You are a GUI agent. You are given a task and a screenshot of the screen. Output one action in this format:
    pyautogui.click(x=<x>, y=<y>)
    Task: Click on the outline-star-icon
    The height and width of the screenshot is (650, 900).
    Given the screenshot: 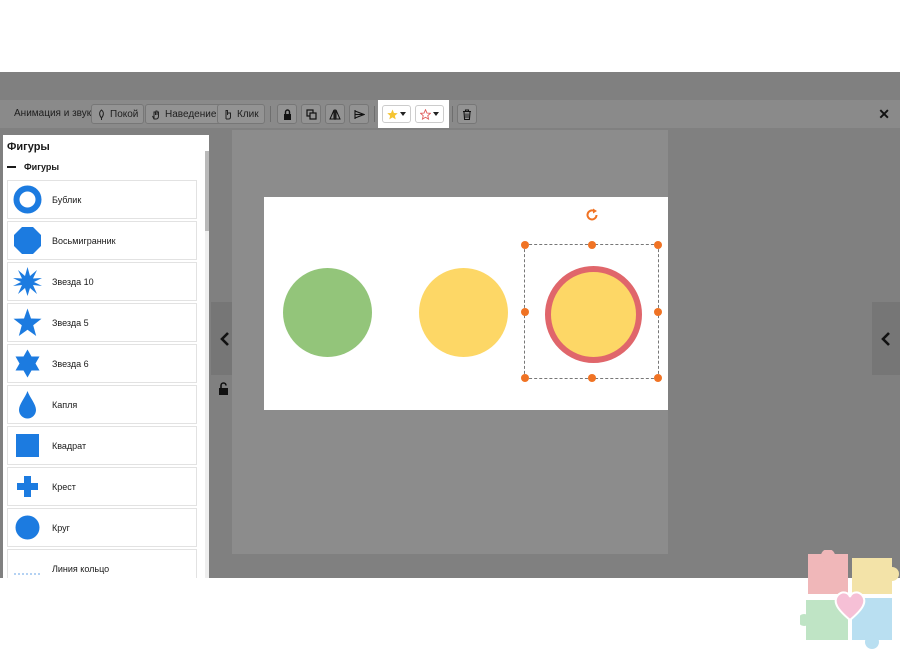 What is the action you would take?
    pyautogui.click(x=425, y=114)
    